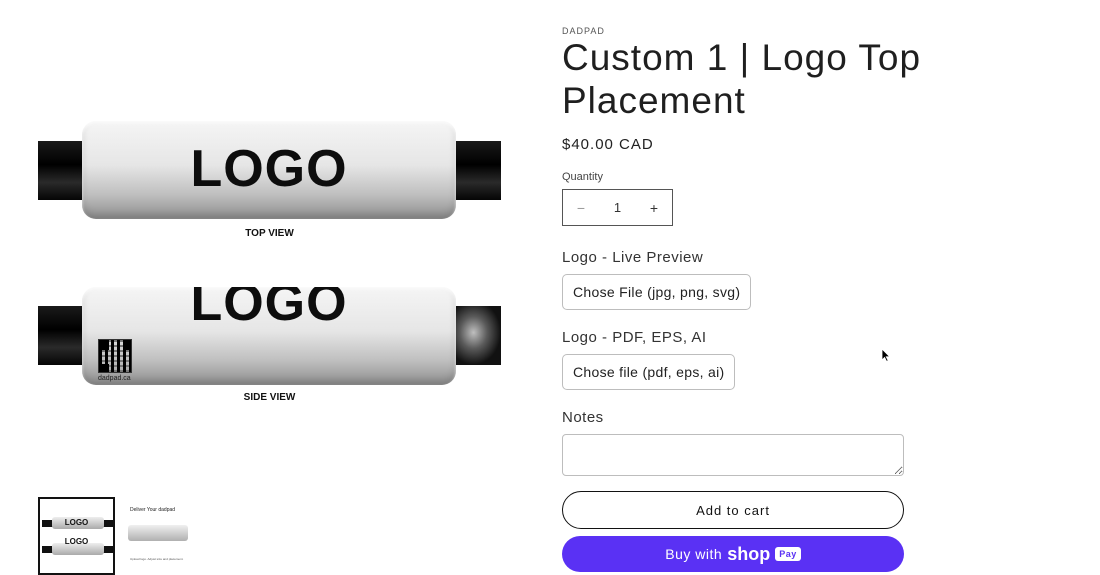 Image resolution: width=1100 pixels, height=575 pixels. I want to click on product-image-top-view: LOGO TOP VIEW, so click(269, 180).